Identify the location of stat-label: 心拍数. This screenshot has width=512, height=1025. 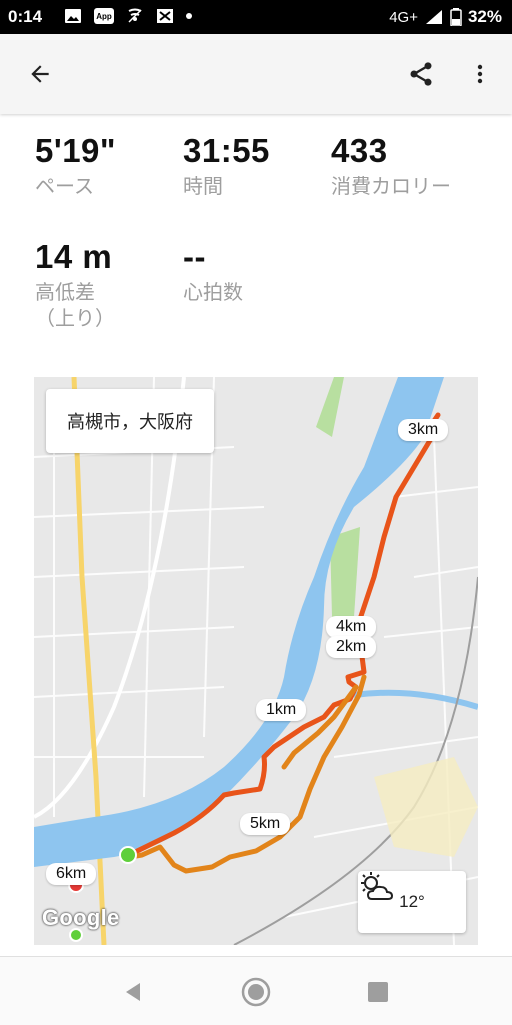
(213, 293).